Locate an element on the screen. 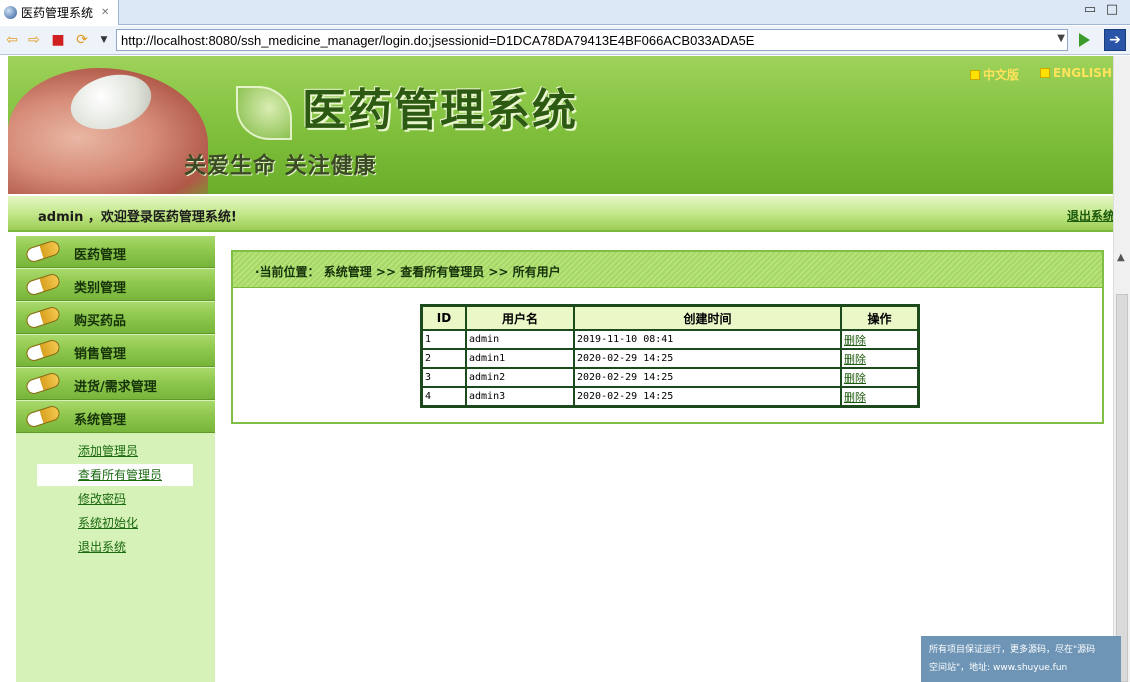 Image resolution: width=1130 pixels, height=682 pixels. tab-title: 医药管理系统 is located at coordinates (57, 13).